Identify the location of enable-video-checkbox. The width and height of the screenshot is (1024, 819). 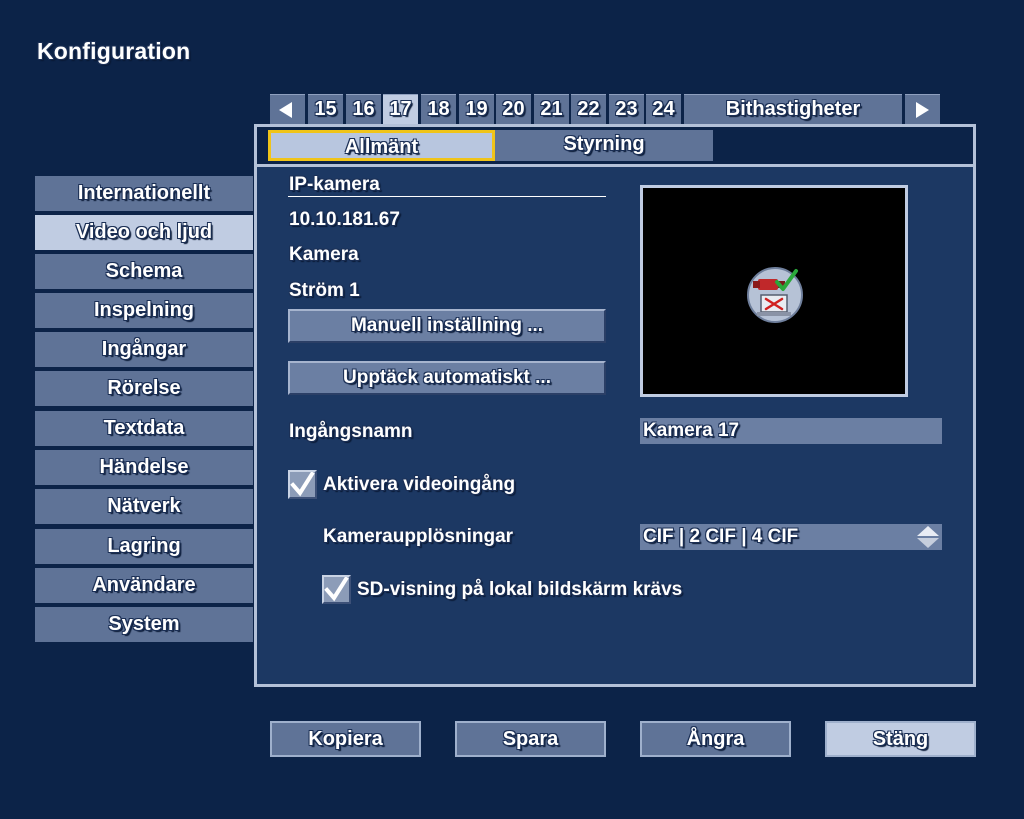
(302, 484).